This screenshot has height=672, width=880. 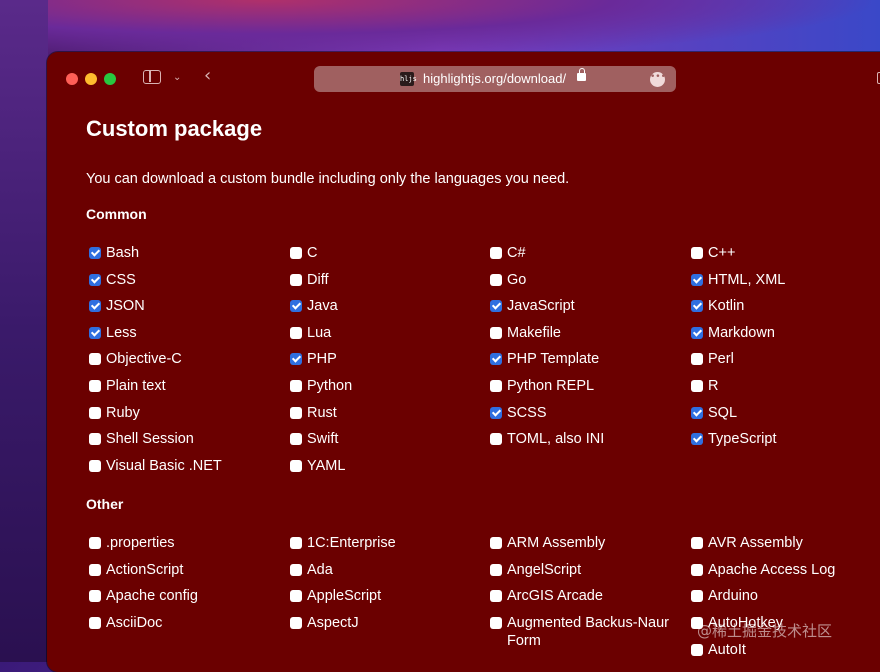 What do you see at coordinates (309, 280) in the screenshot?
I see `language-option: Diff` at bounding box center [309, 280].